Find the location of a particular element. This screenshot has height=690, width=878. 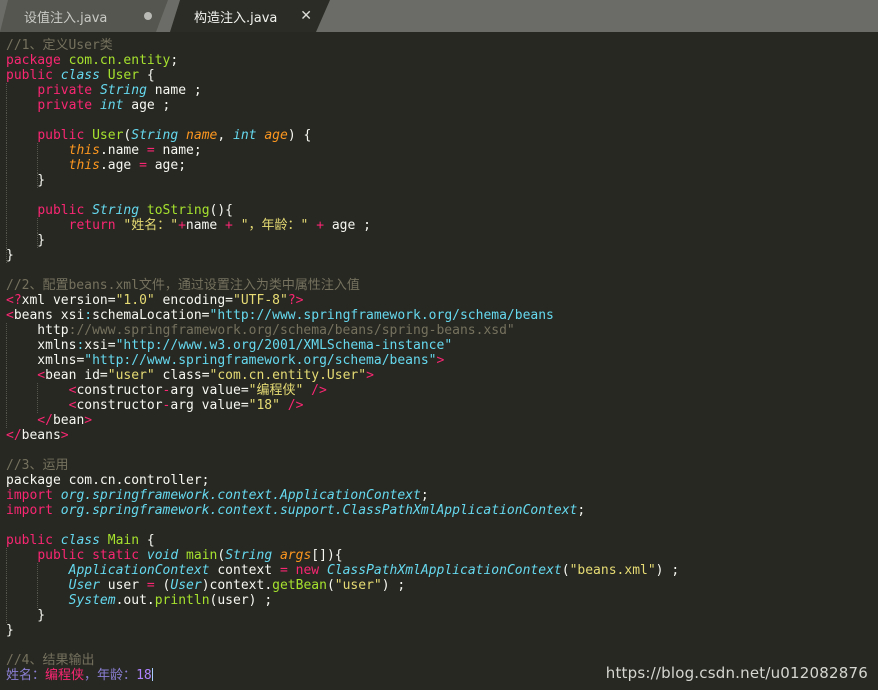

code-line: <constructor-arg value="编程侠" /> is located at coordinates (442, 390).